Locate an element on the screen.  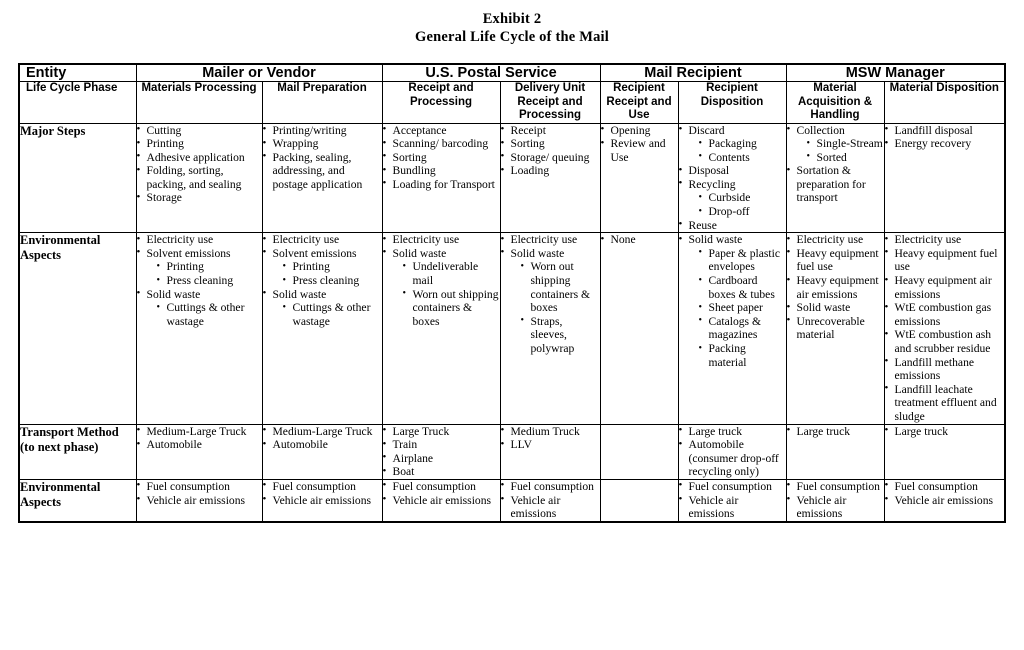
list-item: Storage/ queuing is located at coordinates (550, 157).